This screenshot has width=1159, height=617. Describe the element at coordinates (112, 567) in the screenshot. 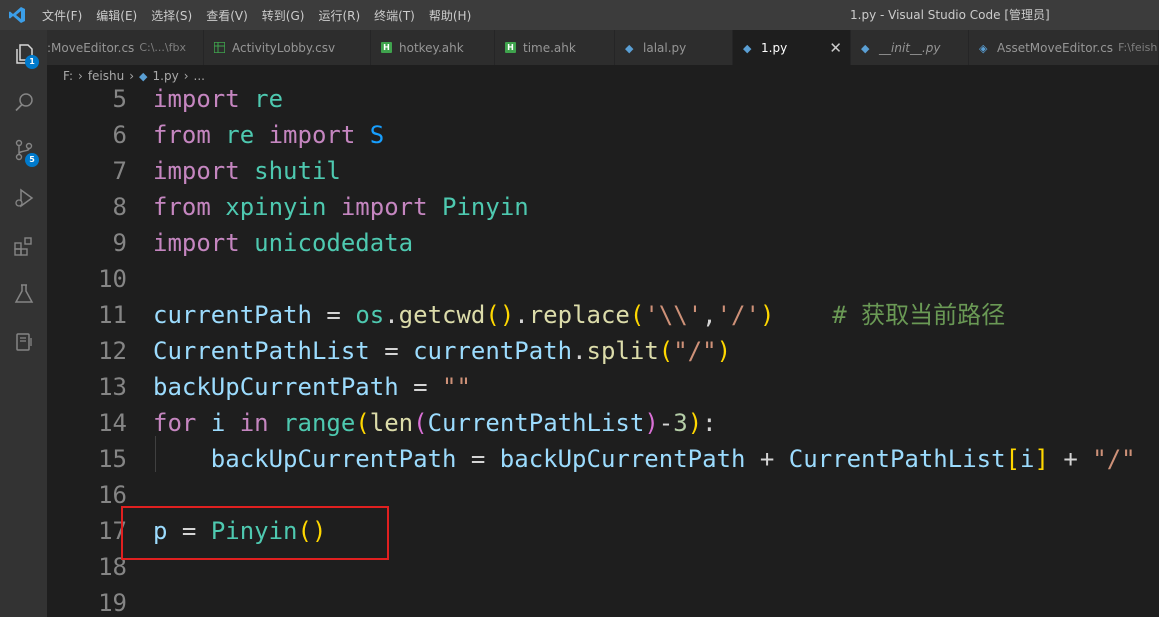

I see `line-number: 18` at that location.